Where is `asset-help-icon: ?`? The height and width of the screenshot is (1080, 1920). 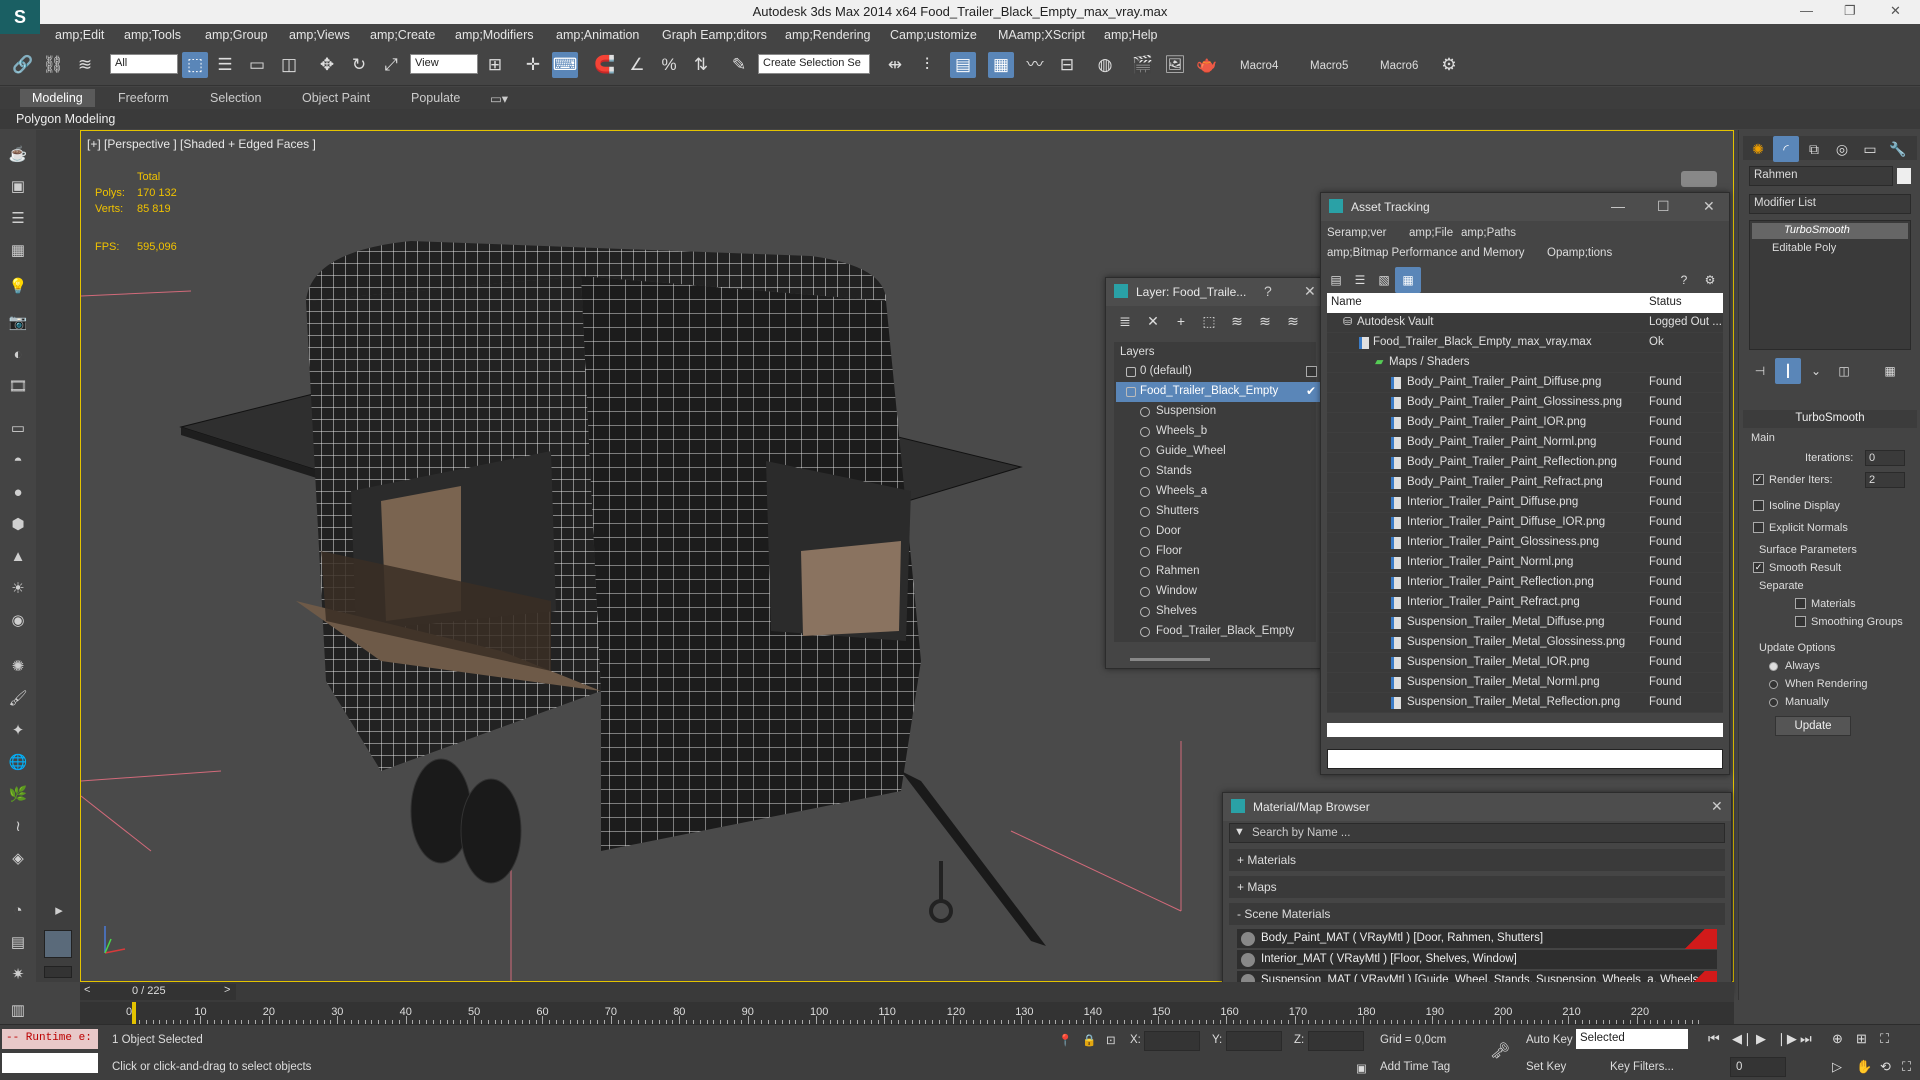
asset-help-icon: ? is located at coordinates (1684, 280).